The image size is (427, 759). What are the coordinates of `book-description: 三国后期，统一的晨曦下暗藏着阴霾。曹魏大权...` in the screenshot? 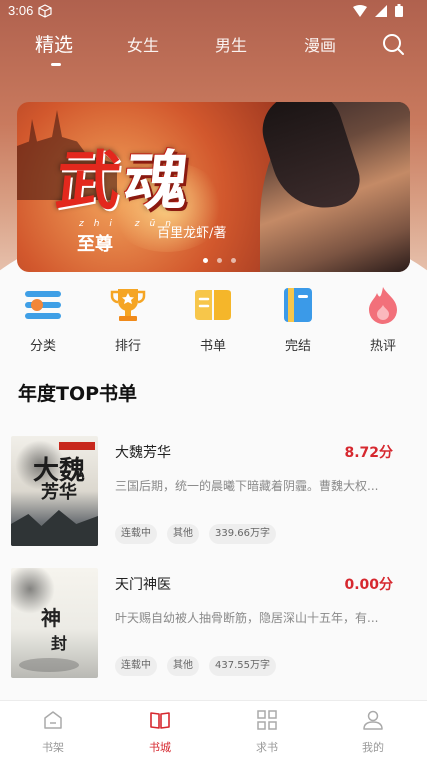 It's located at (247, 486).